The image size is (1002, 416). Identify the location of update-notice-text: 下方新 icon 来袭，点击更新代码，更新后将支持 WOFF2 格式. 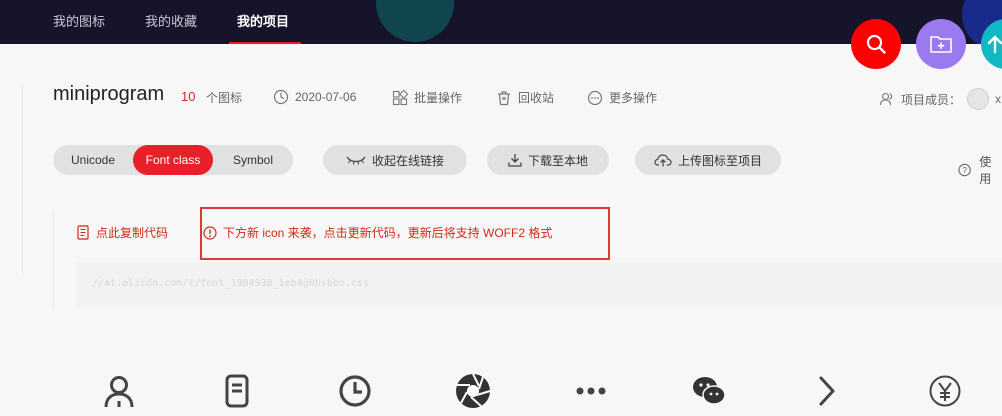
(388, 233).